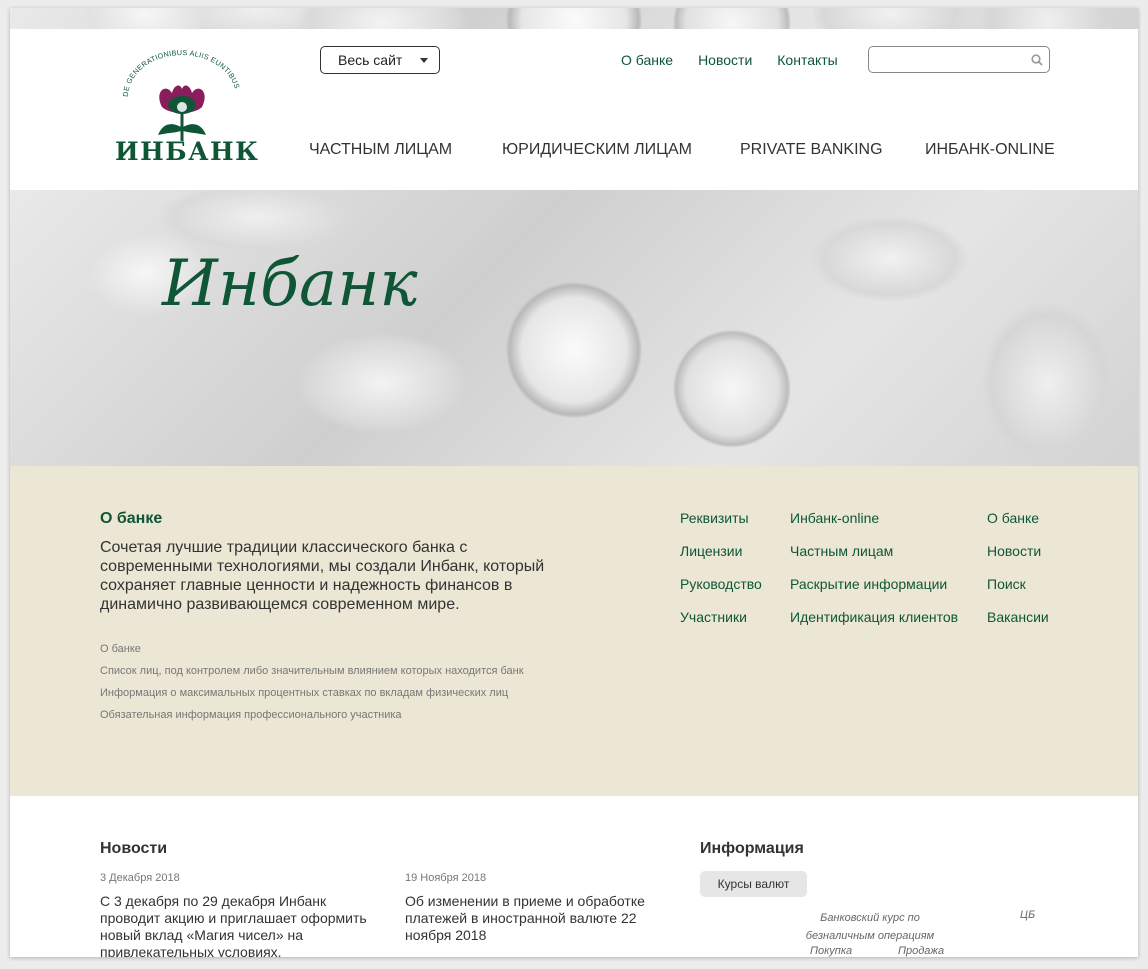  I want to click on link-column-3: О банке Новости Поиск Вакансии, so click(1018, 576).